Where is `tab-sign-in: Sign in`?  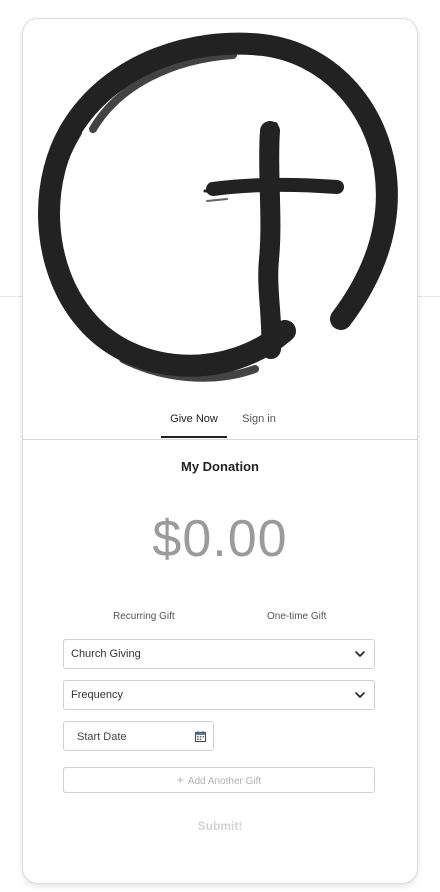 tab-sign-in: Sign in is located at coordinates (259, 419).